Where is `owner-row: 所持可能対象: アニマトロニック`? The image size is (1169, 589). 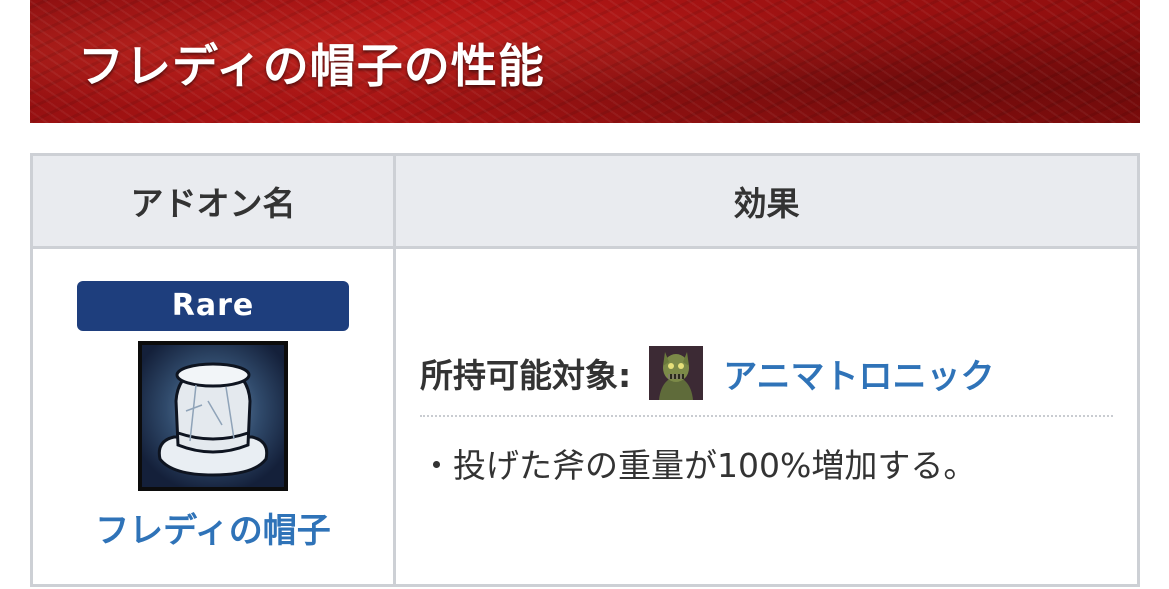 owner-row: 所持可能対象: アニマトロニック is located at coordinates (766, 380).